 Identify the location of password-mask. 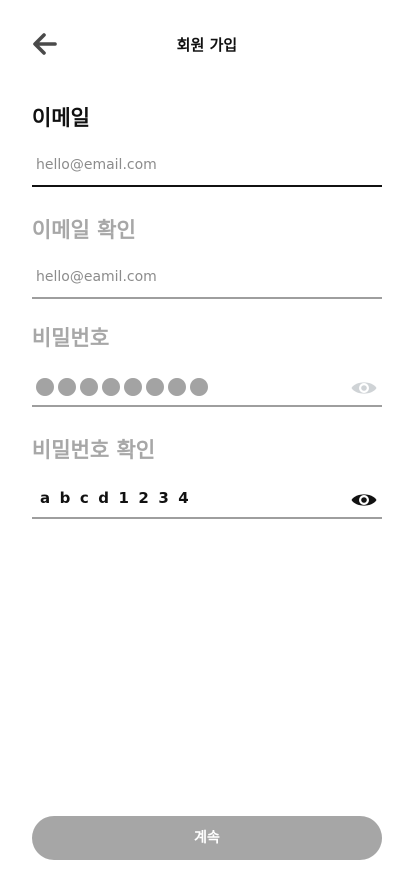
(122, 387).